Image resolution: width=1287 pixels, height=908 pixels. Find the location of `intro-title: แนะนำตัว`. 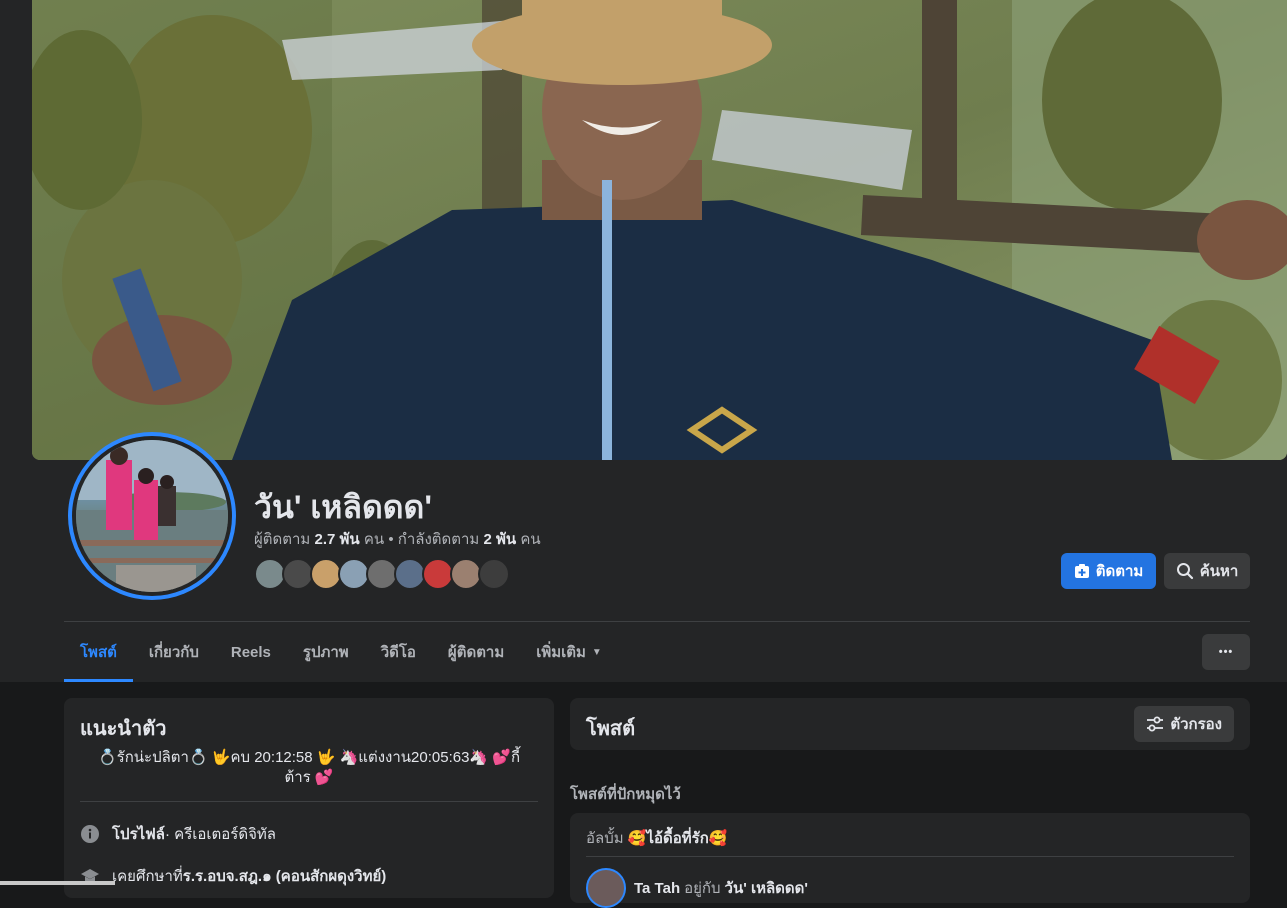

intro-title: แนะนำตัว is located at coordinates (123, 729).